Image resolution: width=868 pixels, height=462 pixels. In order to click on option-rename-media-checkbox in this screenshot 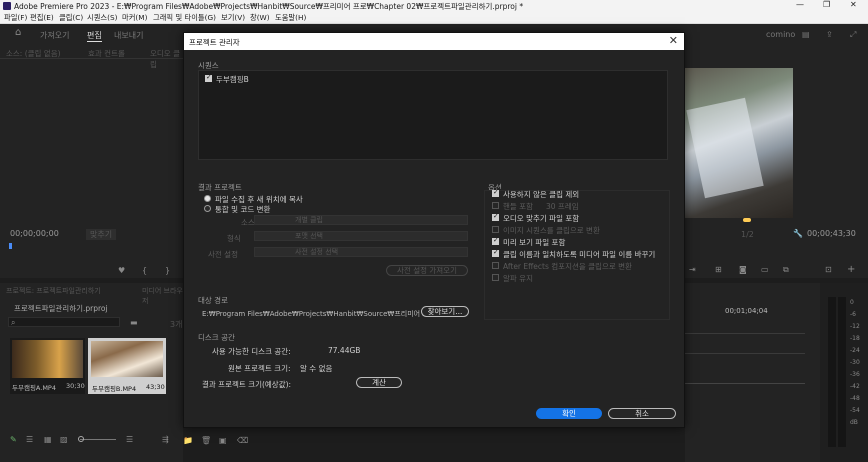, I will do `click(495, 252)`.